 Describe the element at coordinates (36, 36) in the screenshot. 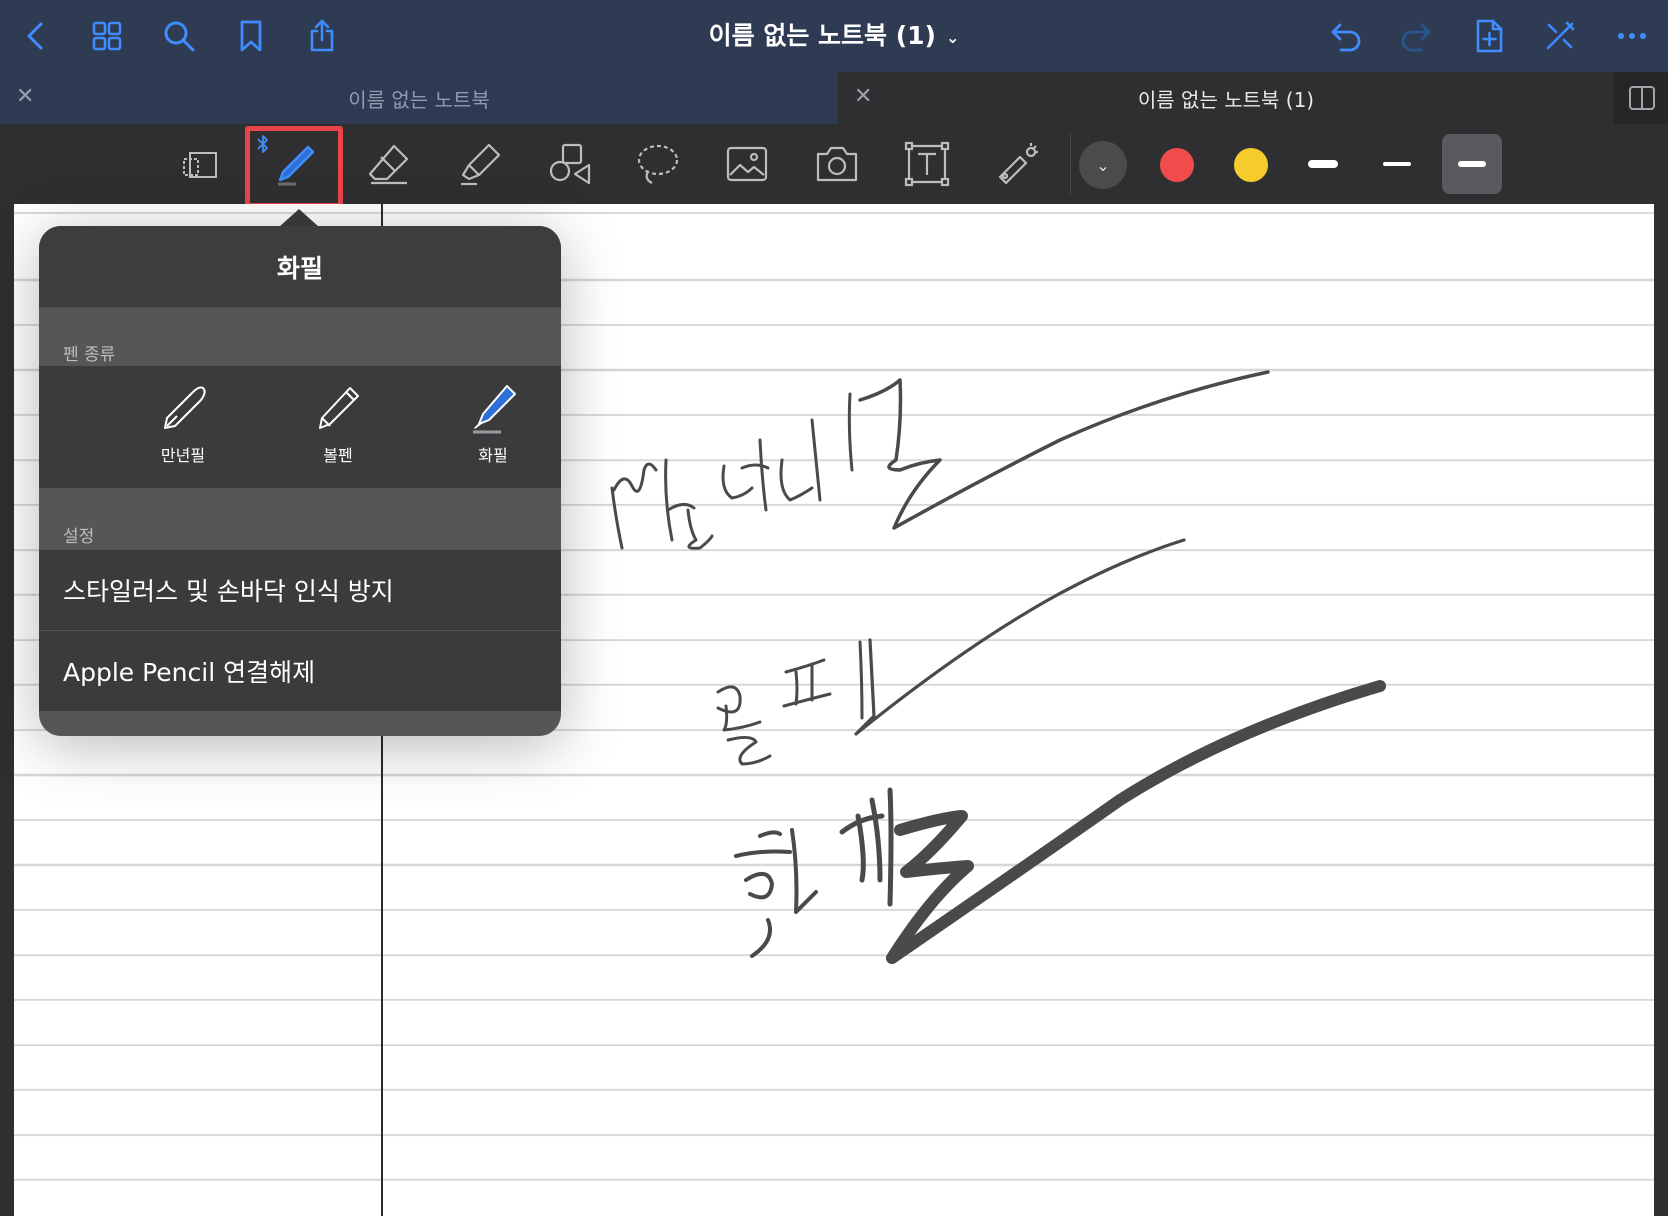

I see `back-icon` at that location.